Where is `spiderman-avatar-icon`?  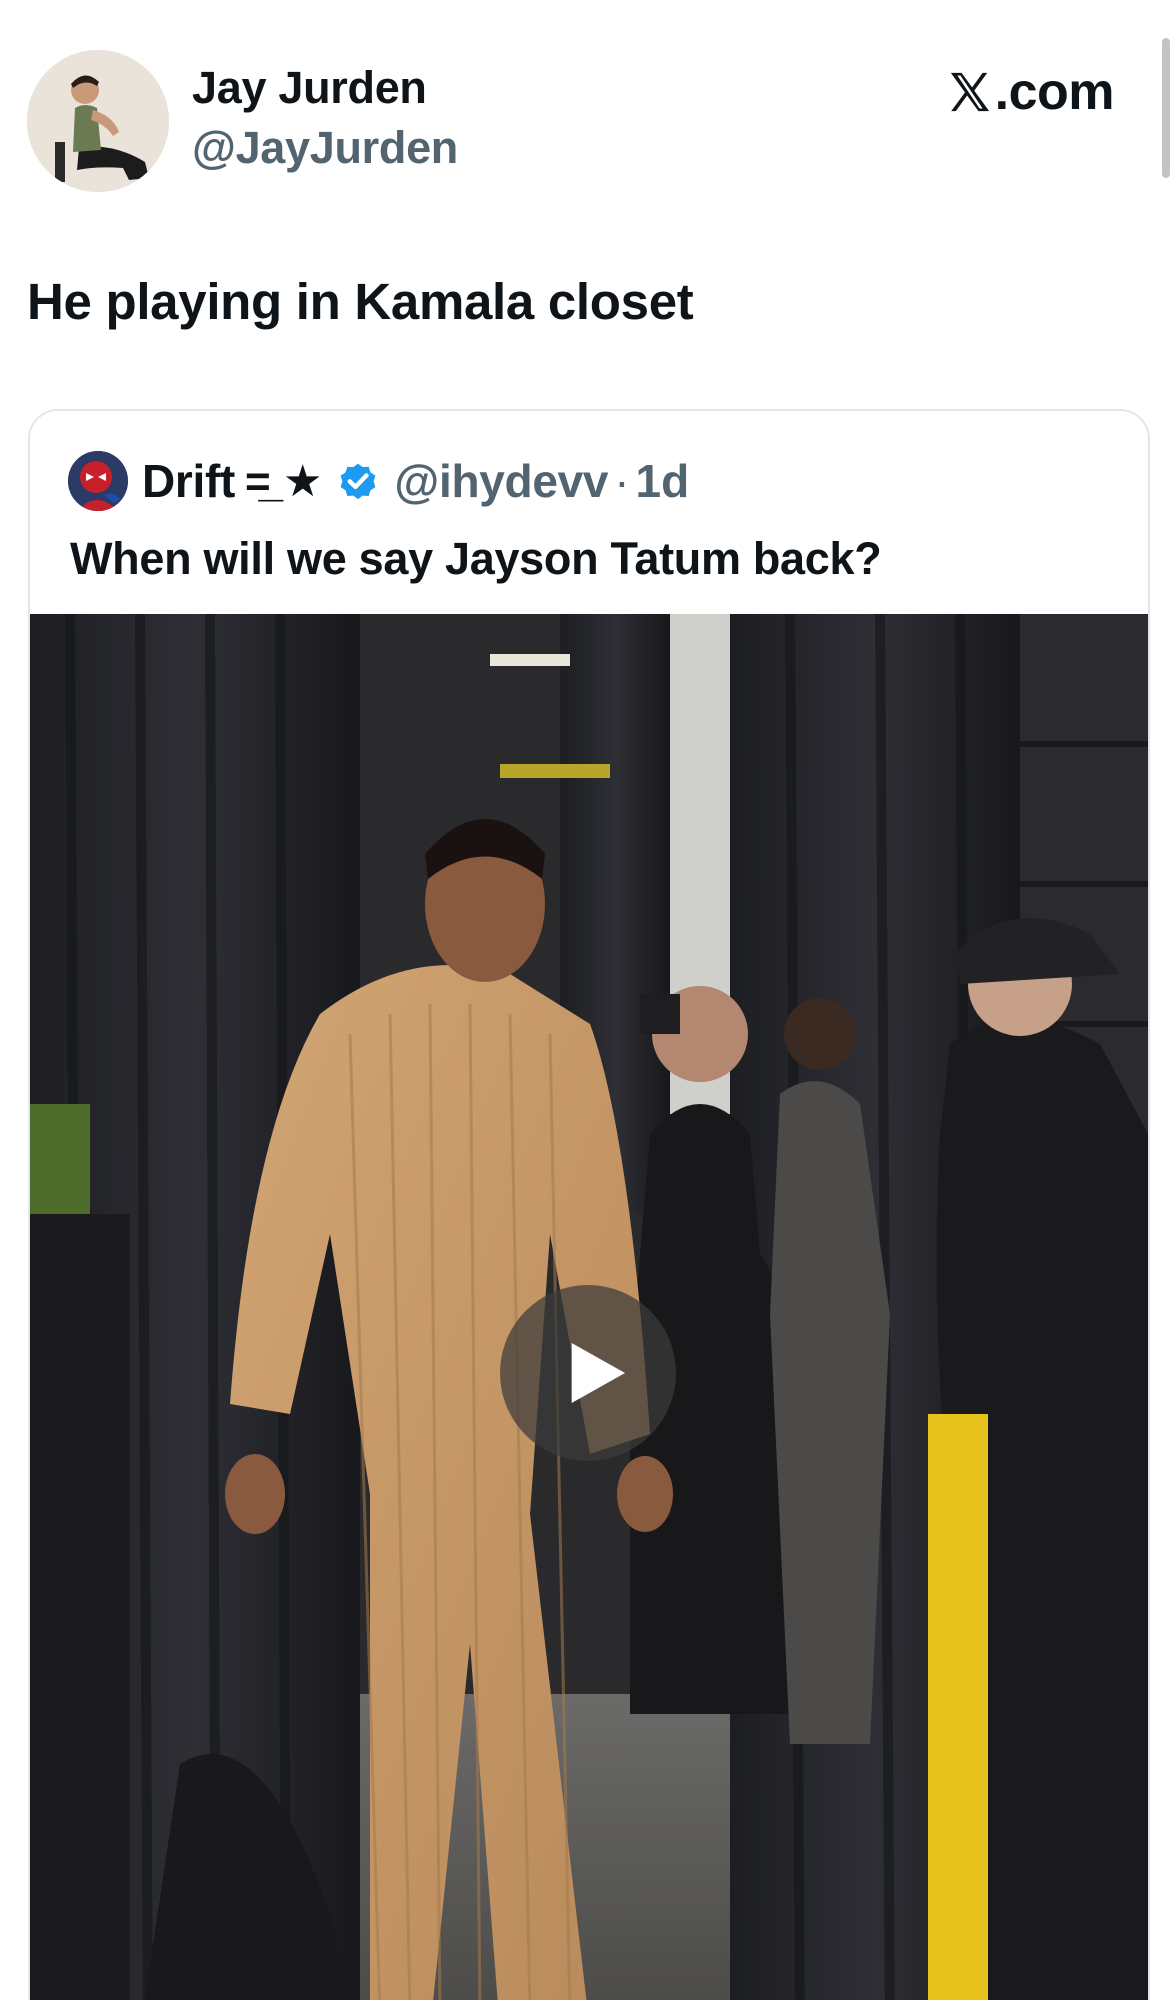 spiderman-avatar-icon is located at coordinates (98, 481).